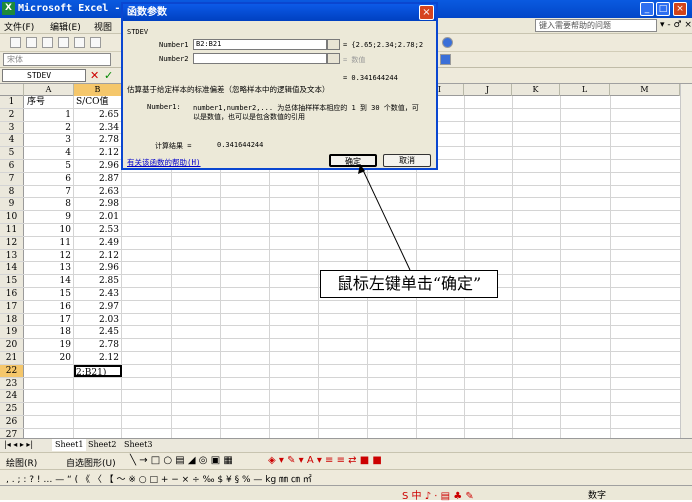  What do you see at coordinates (384, 217) in the screenshot?
I see `annotation-arrow` at bounding box center [384, 217].